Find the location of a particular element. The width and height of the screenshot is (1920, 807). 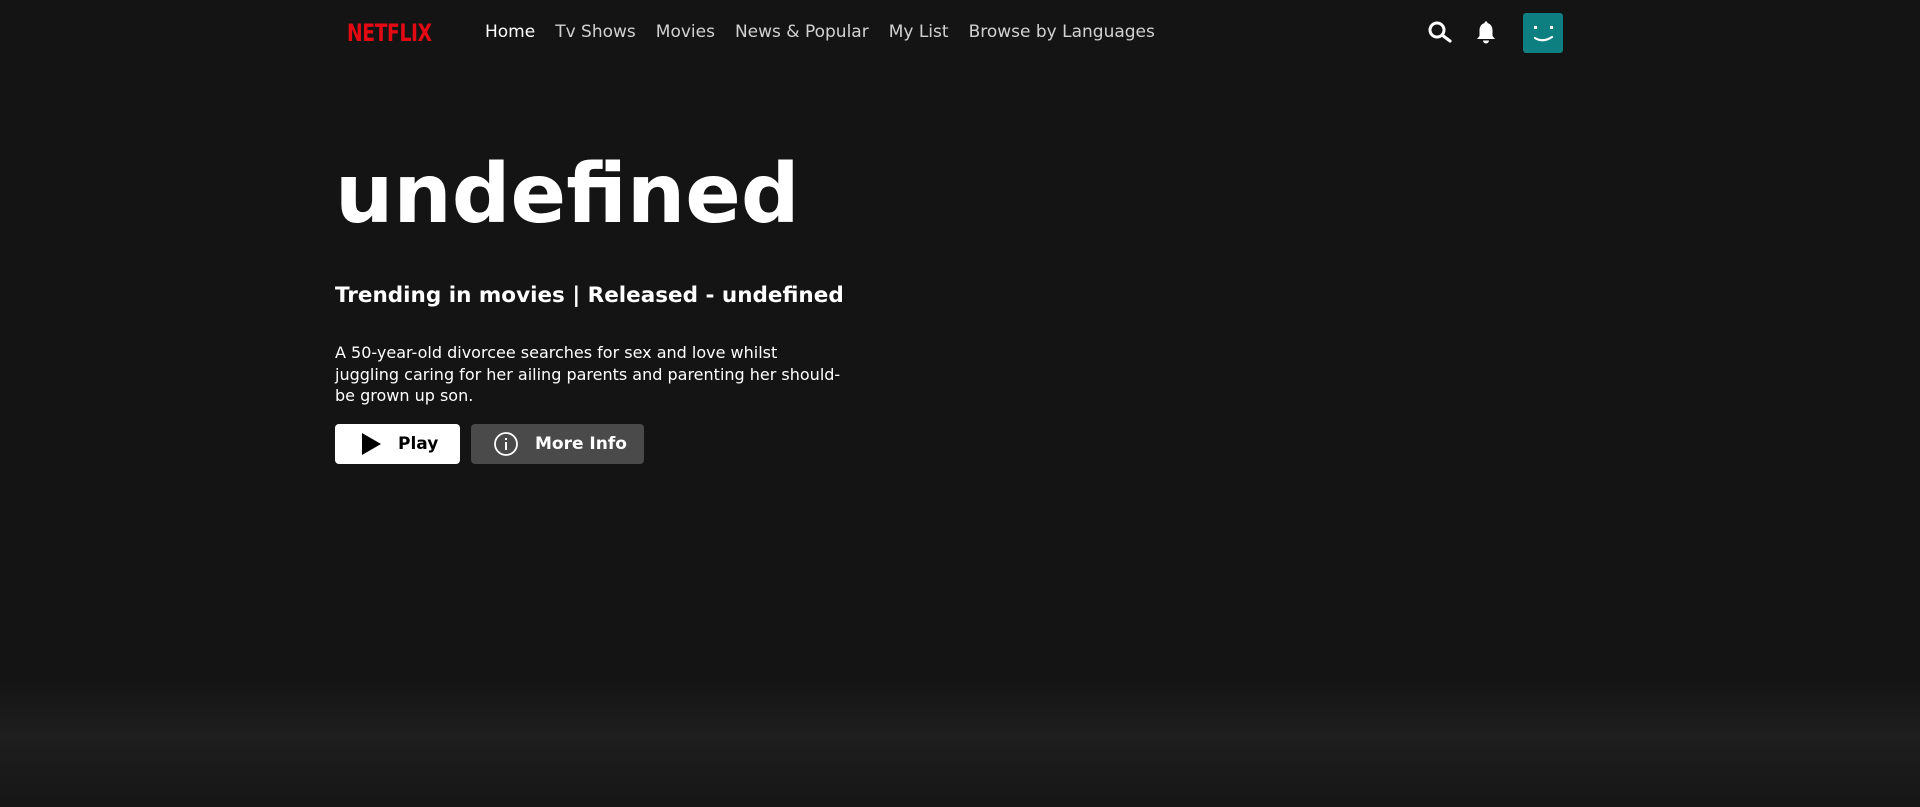

play-icon is located at coordinates (371, 444).